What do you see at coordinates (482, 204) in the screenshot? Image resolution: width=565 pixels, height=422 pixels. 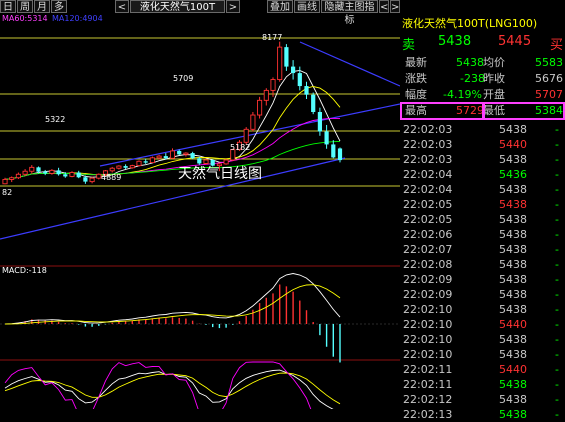 I see `tick-row: 22:02:05 5438 -` at bounding box center [482, 204].